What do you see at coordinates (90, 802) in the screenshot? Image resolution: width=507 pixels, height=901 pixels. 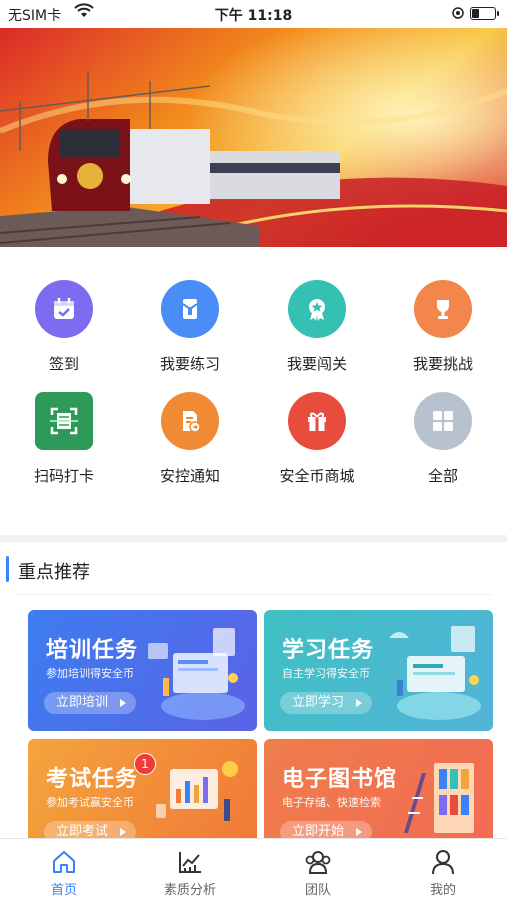 I see `card-subtitle: 参加考试赢安全币` at bounding box center [90, 802].